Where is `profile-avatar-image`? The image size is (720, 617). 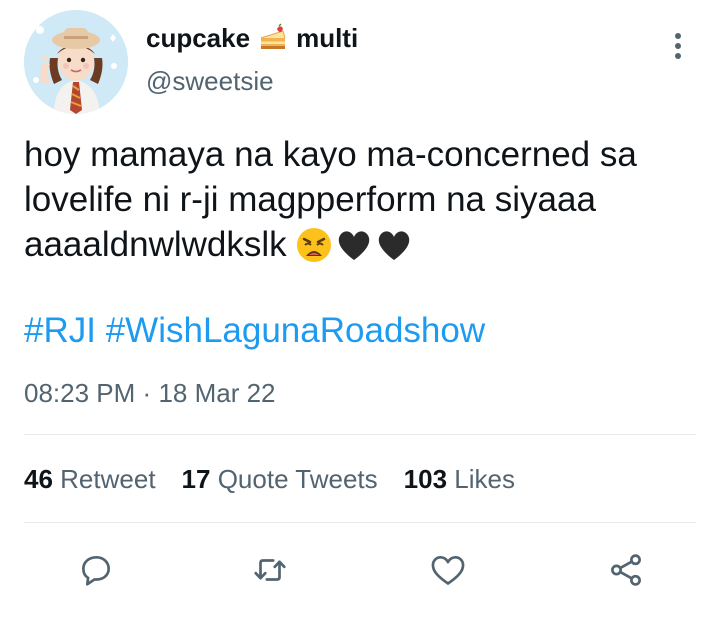 profile-avatar-image is located at coordinates (76, 62).